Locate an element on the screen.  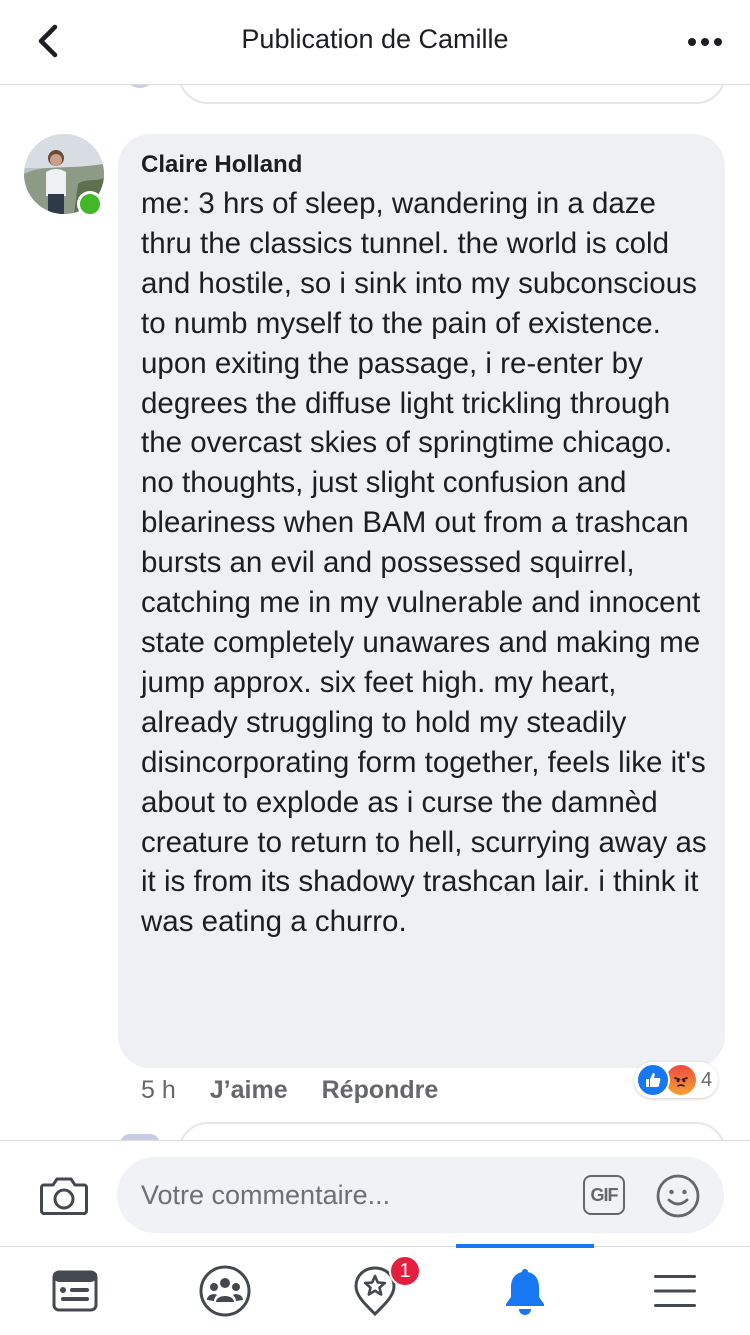
like-button: J’aime is located at coordinates (249, 1090).